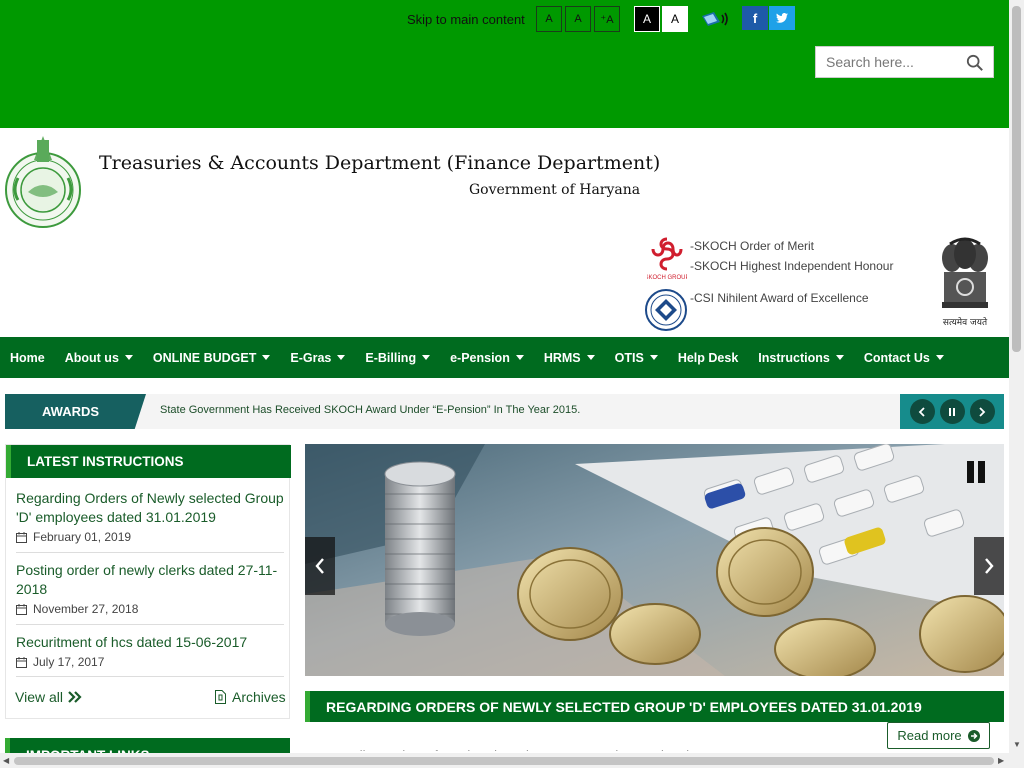  I want to click on nav-about-us-label: About us, so click(91, 357).